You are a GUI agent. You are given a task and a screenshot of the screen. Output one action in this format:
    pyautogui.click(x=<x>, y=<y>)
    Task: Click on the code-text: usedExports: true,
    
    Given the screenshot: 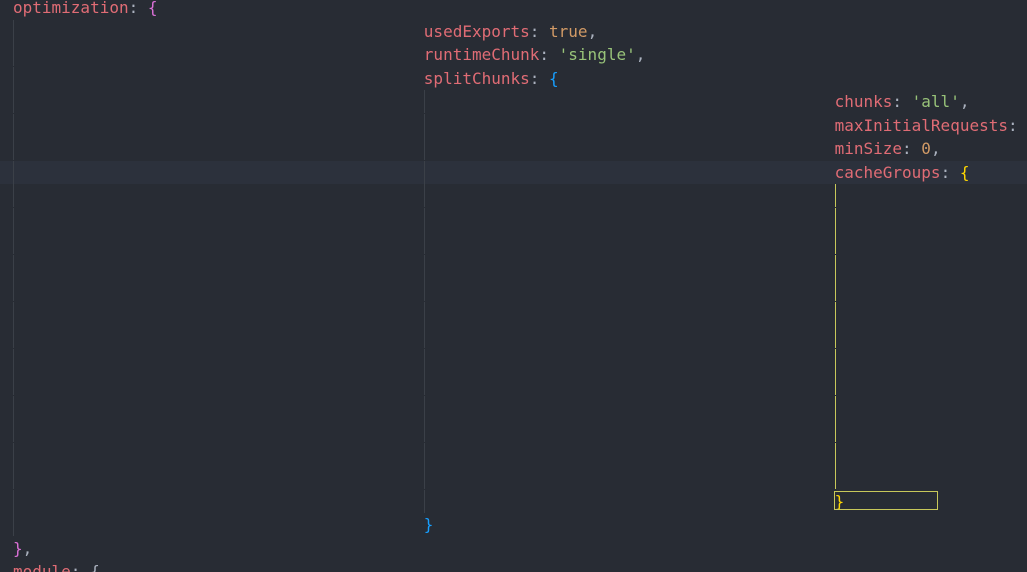 What is the action you would take?
    pyautogui.click(x=510, y=31)
    